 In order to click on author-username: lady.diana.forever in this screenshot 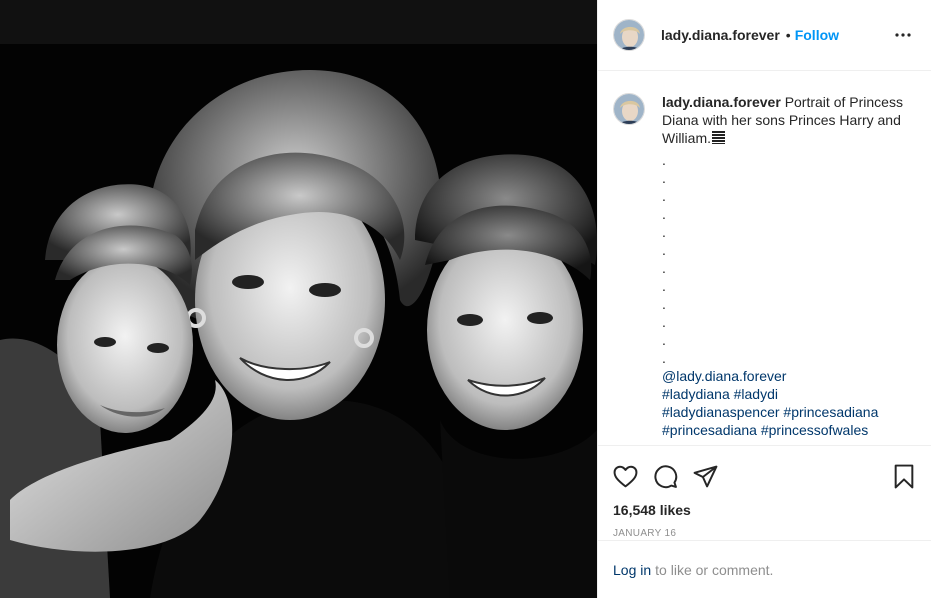, I will do `click(720, 35)`.